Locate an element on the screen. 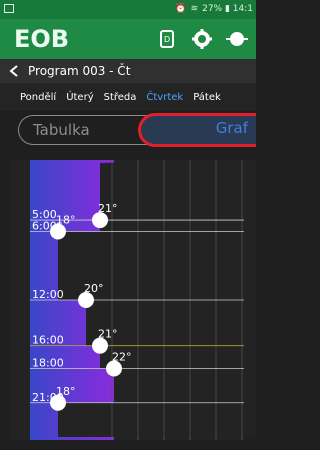  time-label: 16:00 is located at coordinates (48, 340).